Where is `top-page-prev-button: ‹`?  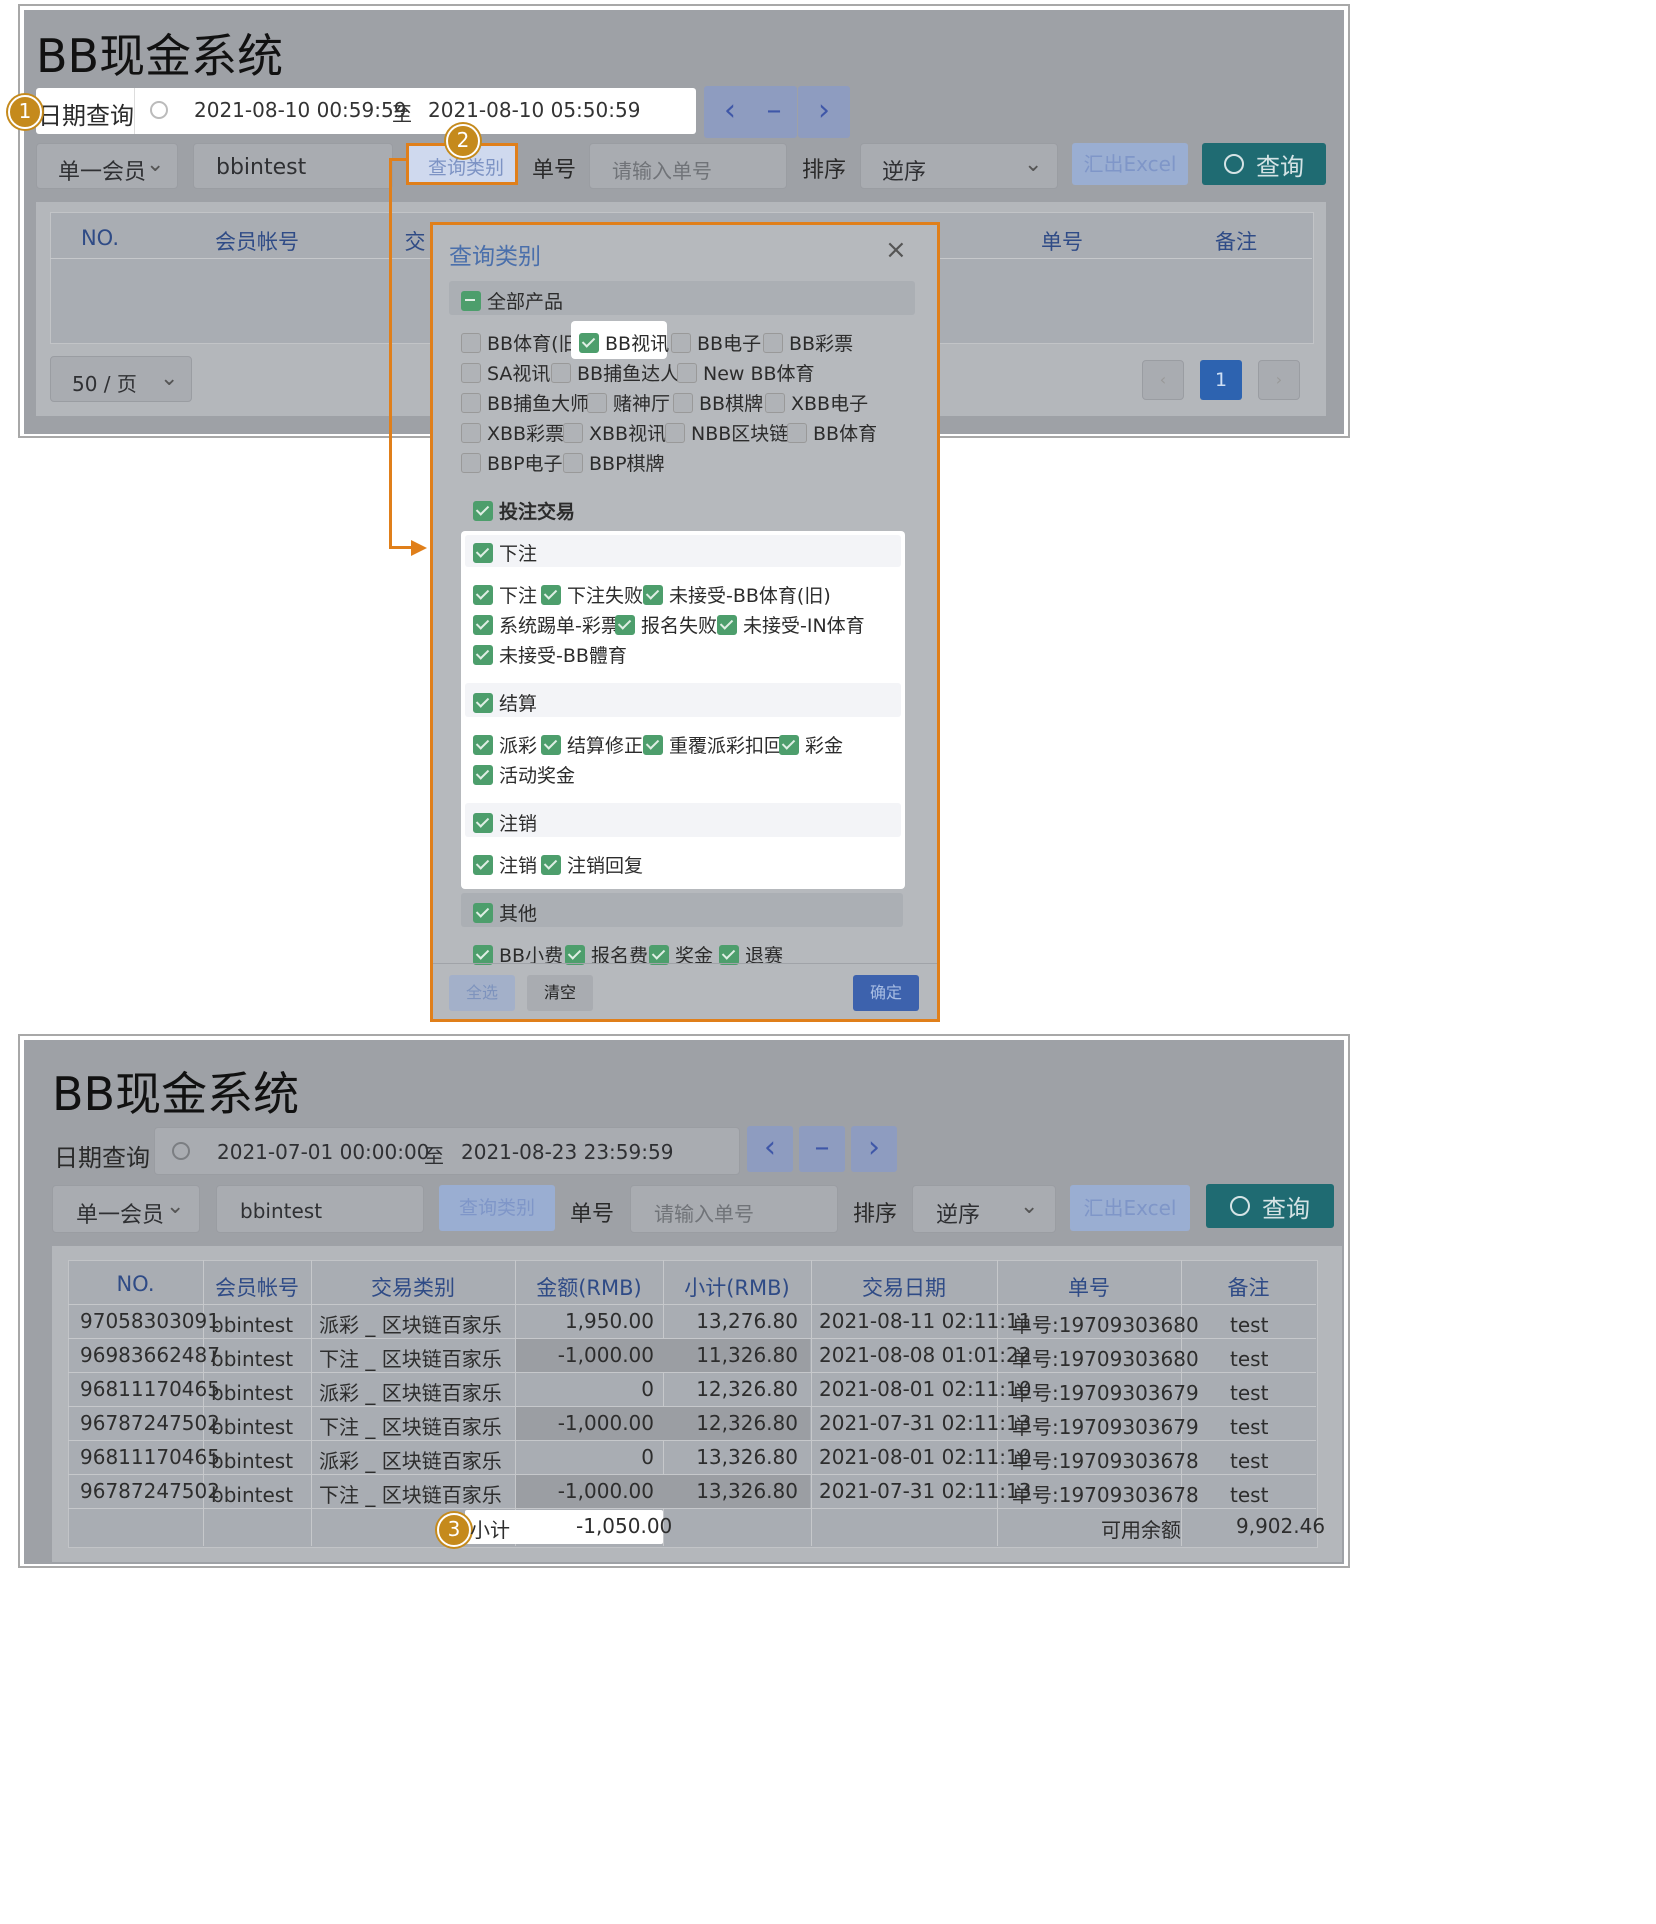 top-page-prev-button: ‹ is located at coordinates (1163, 380).